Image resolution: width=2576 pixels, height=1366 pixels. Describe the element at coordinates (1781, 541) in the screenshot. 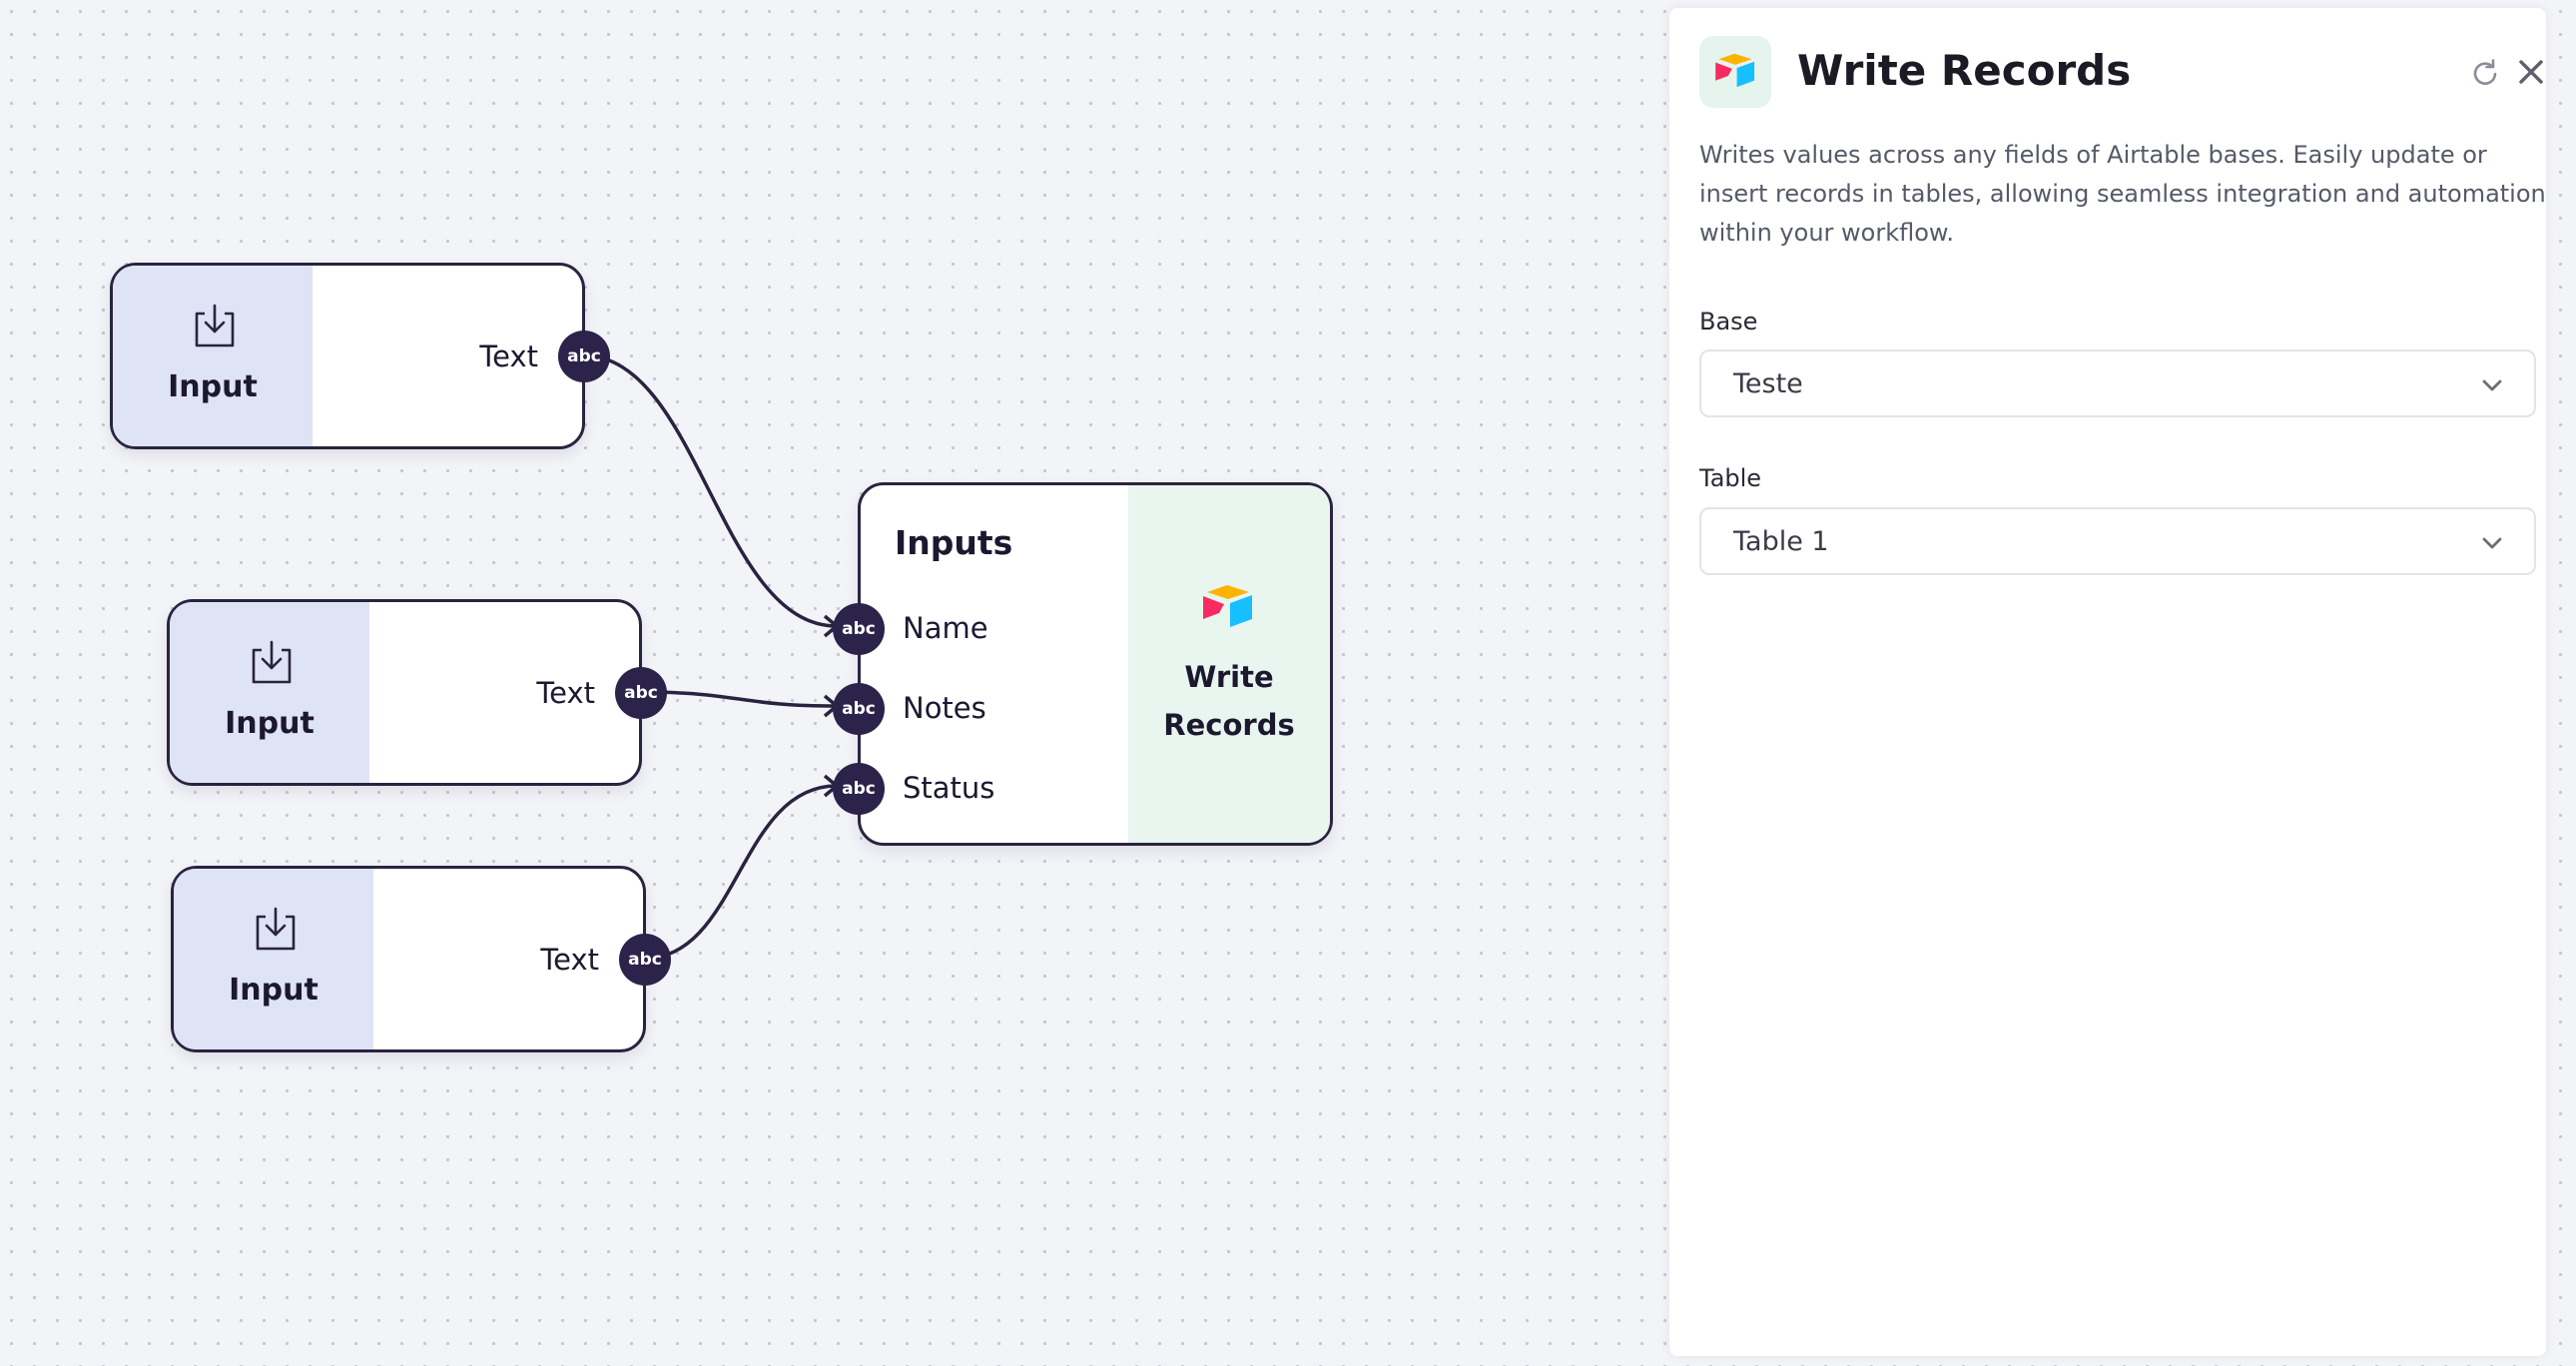

I see `table-select-value: Table 1` at that location.